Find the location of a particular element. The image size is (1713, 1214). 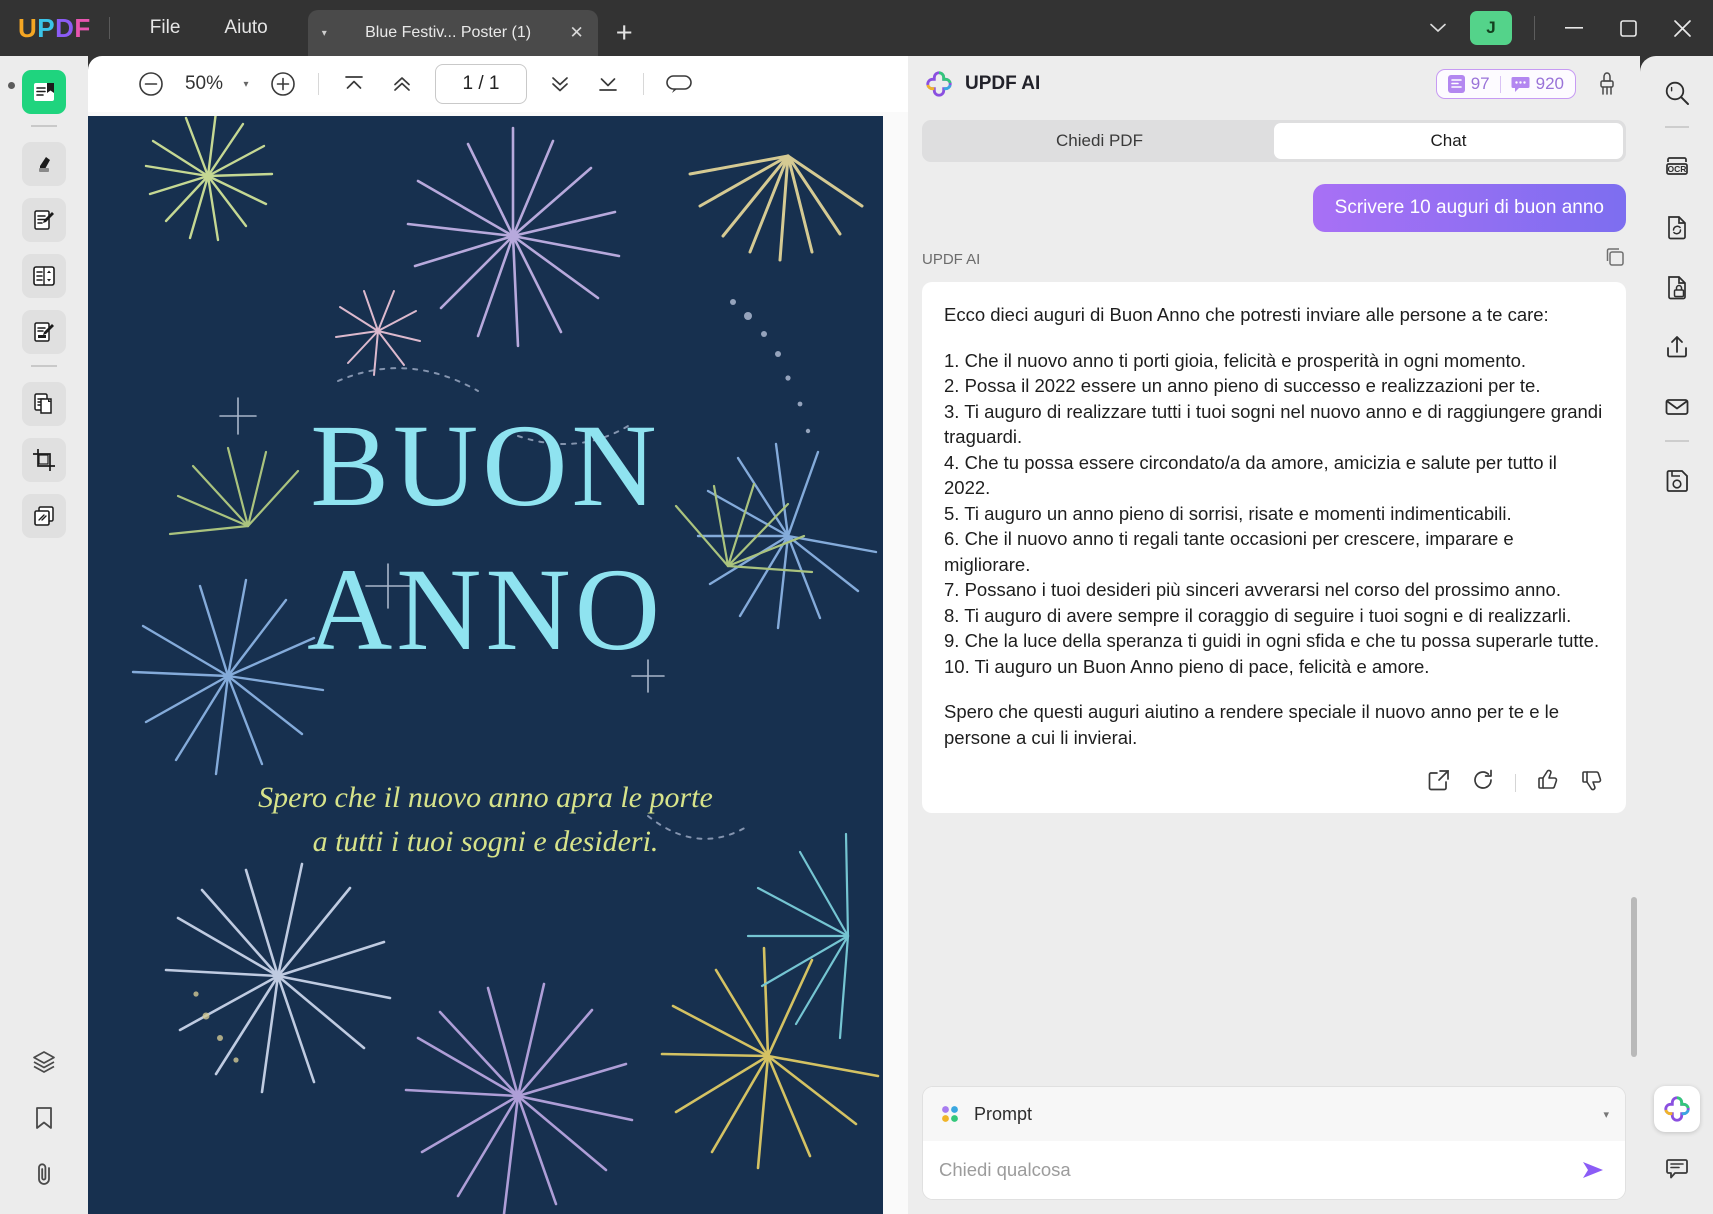

first-page-button is located at coordinates (354, 84).